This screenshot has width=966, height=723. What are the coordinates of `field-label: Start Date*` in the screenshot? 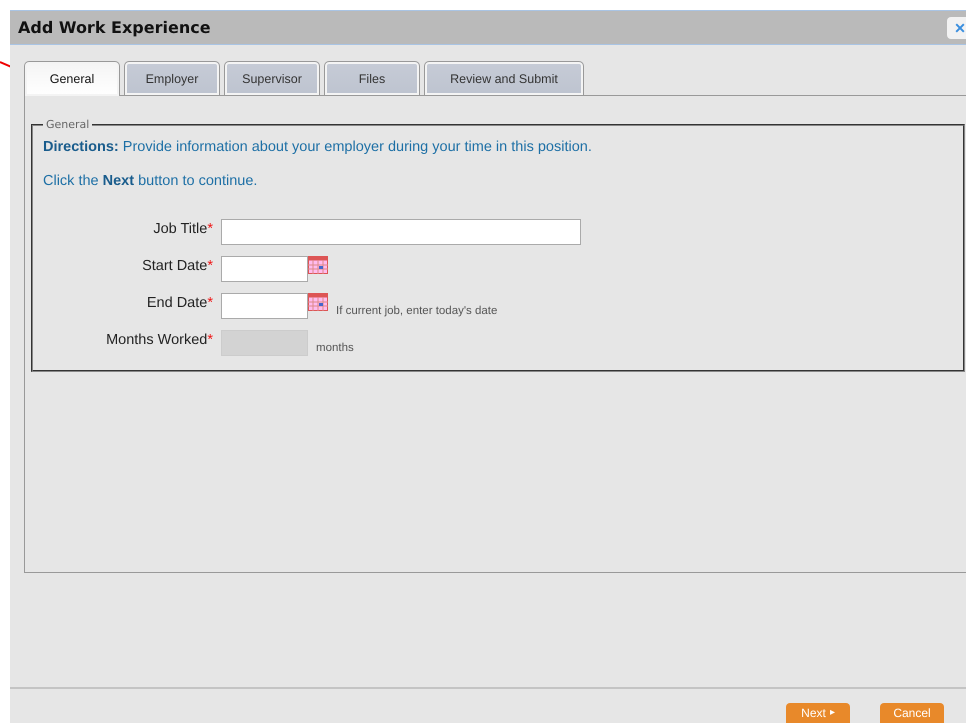 It's located at (177, 265).